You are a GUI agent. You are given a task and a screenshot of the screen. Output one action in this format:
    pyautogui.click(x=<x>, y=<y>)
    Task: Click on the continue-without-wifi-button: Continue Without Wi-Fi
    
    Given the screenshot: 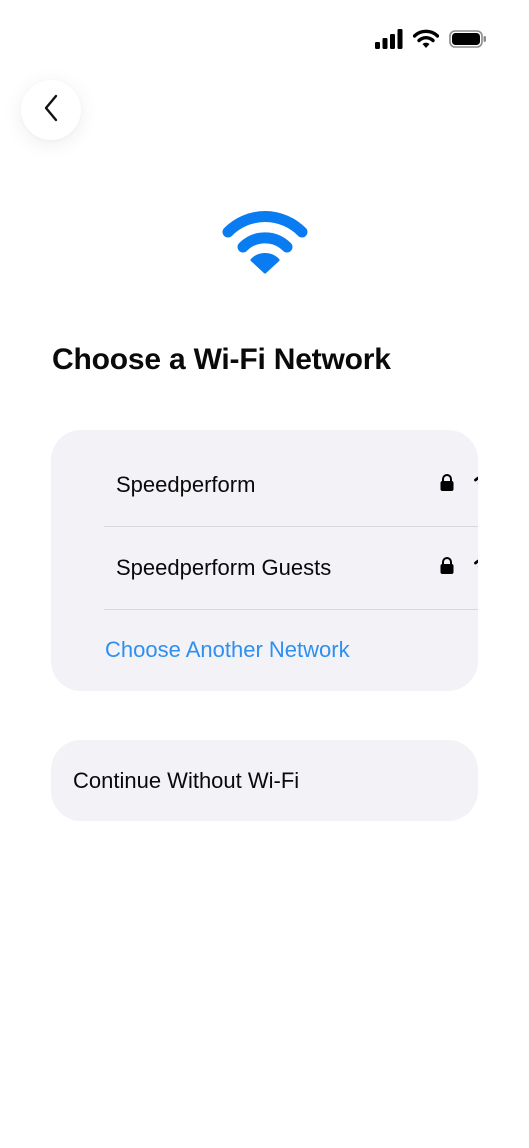 What is the action you would take?
    pyautogui.click(x=264, y=780)
    